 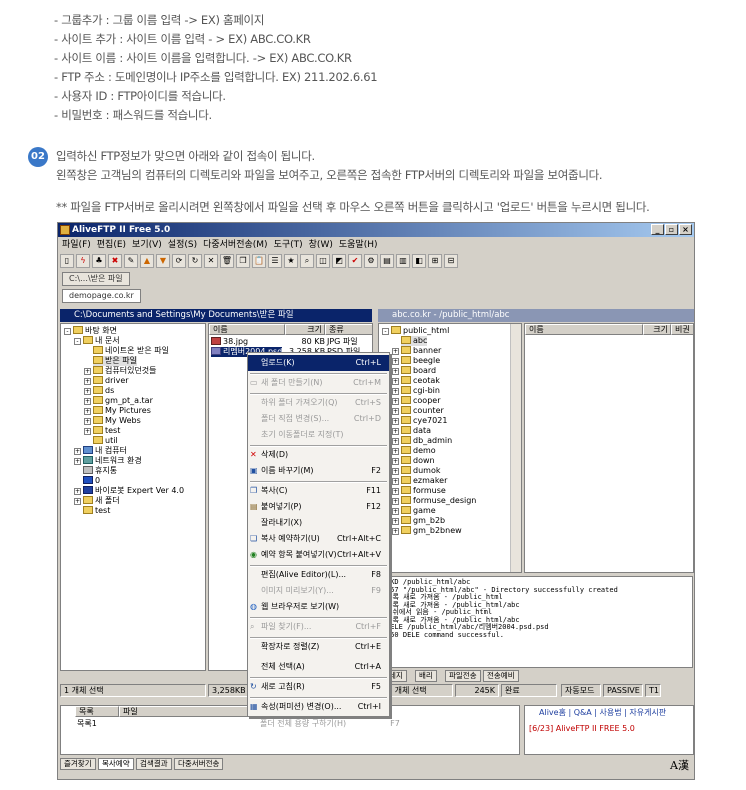 What do you see at coordinates (411, 431) in the screenshot?
I see `tree-item: + data` at bounding box center [411, 431].